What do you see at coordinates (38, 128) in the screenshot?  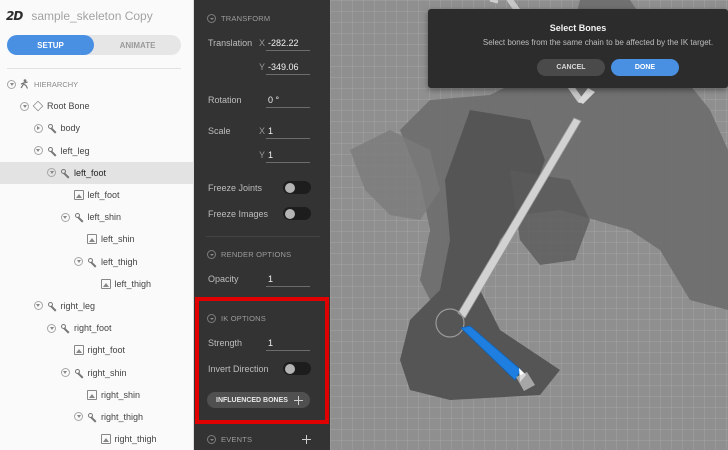 I see `chevron-right-icon` at bounding box center [38, 128].